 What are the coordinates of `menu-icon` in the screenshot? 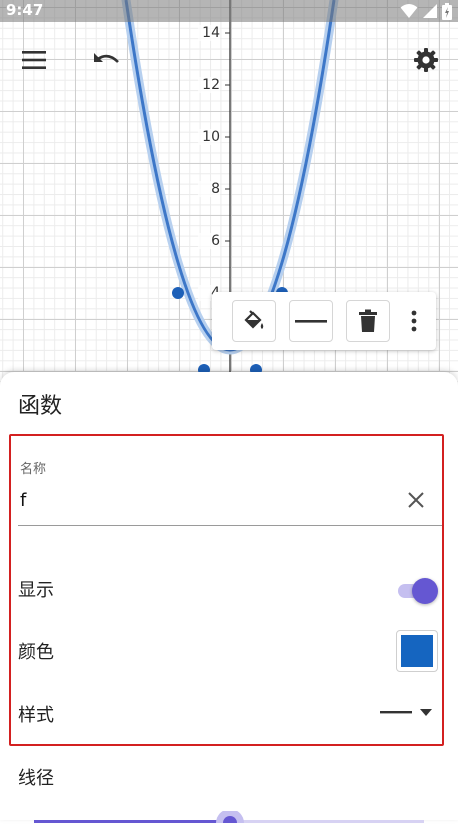 It's located at (34, 60).